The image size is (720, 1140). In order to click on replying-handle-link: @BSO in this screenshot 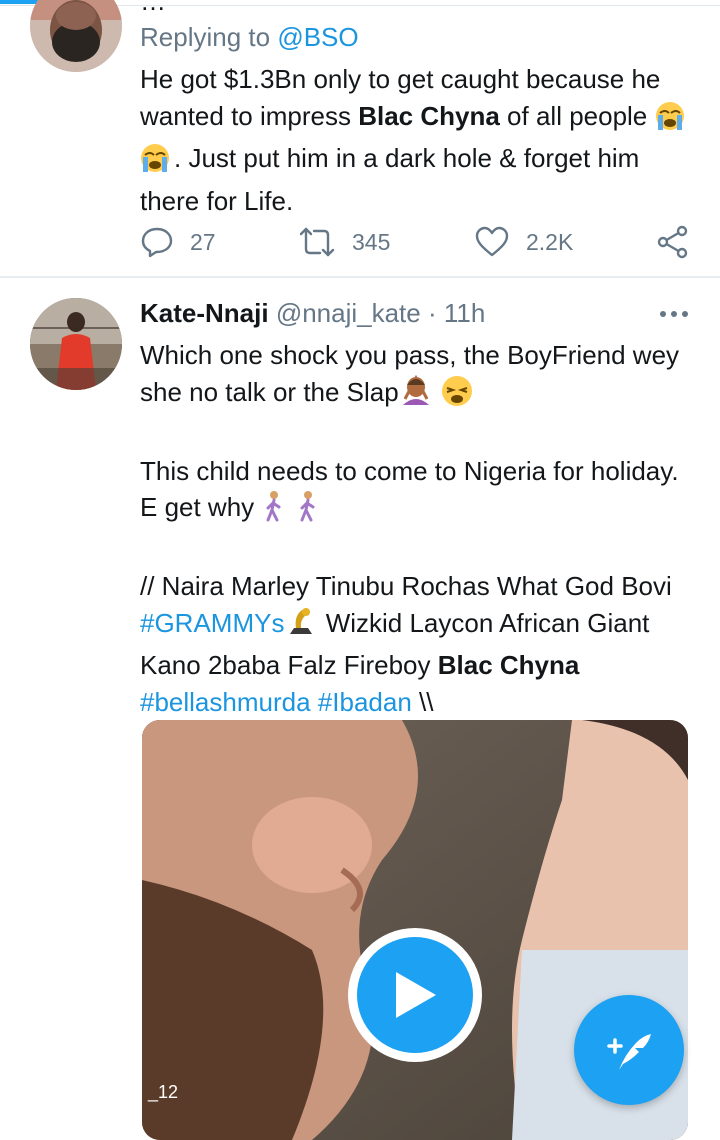, I will do `click(317, 37)`.